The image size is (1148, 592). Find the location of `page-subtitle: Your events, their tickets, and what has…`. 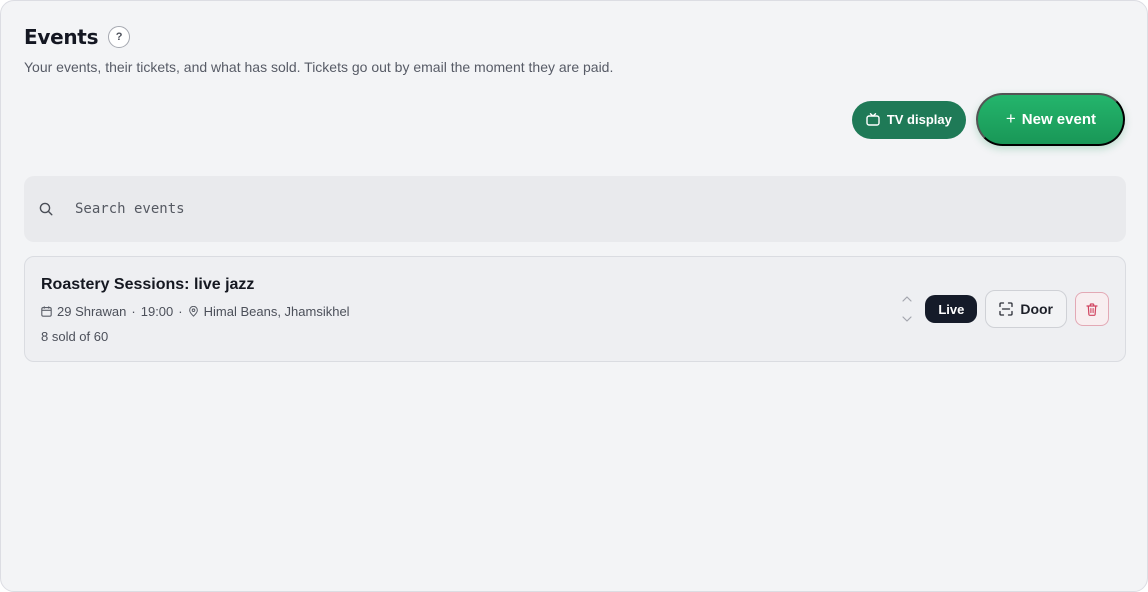

page-subtitle: Your events, their tickets, and what has… is located at coordinates (319, 67).